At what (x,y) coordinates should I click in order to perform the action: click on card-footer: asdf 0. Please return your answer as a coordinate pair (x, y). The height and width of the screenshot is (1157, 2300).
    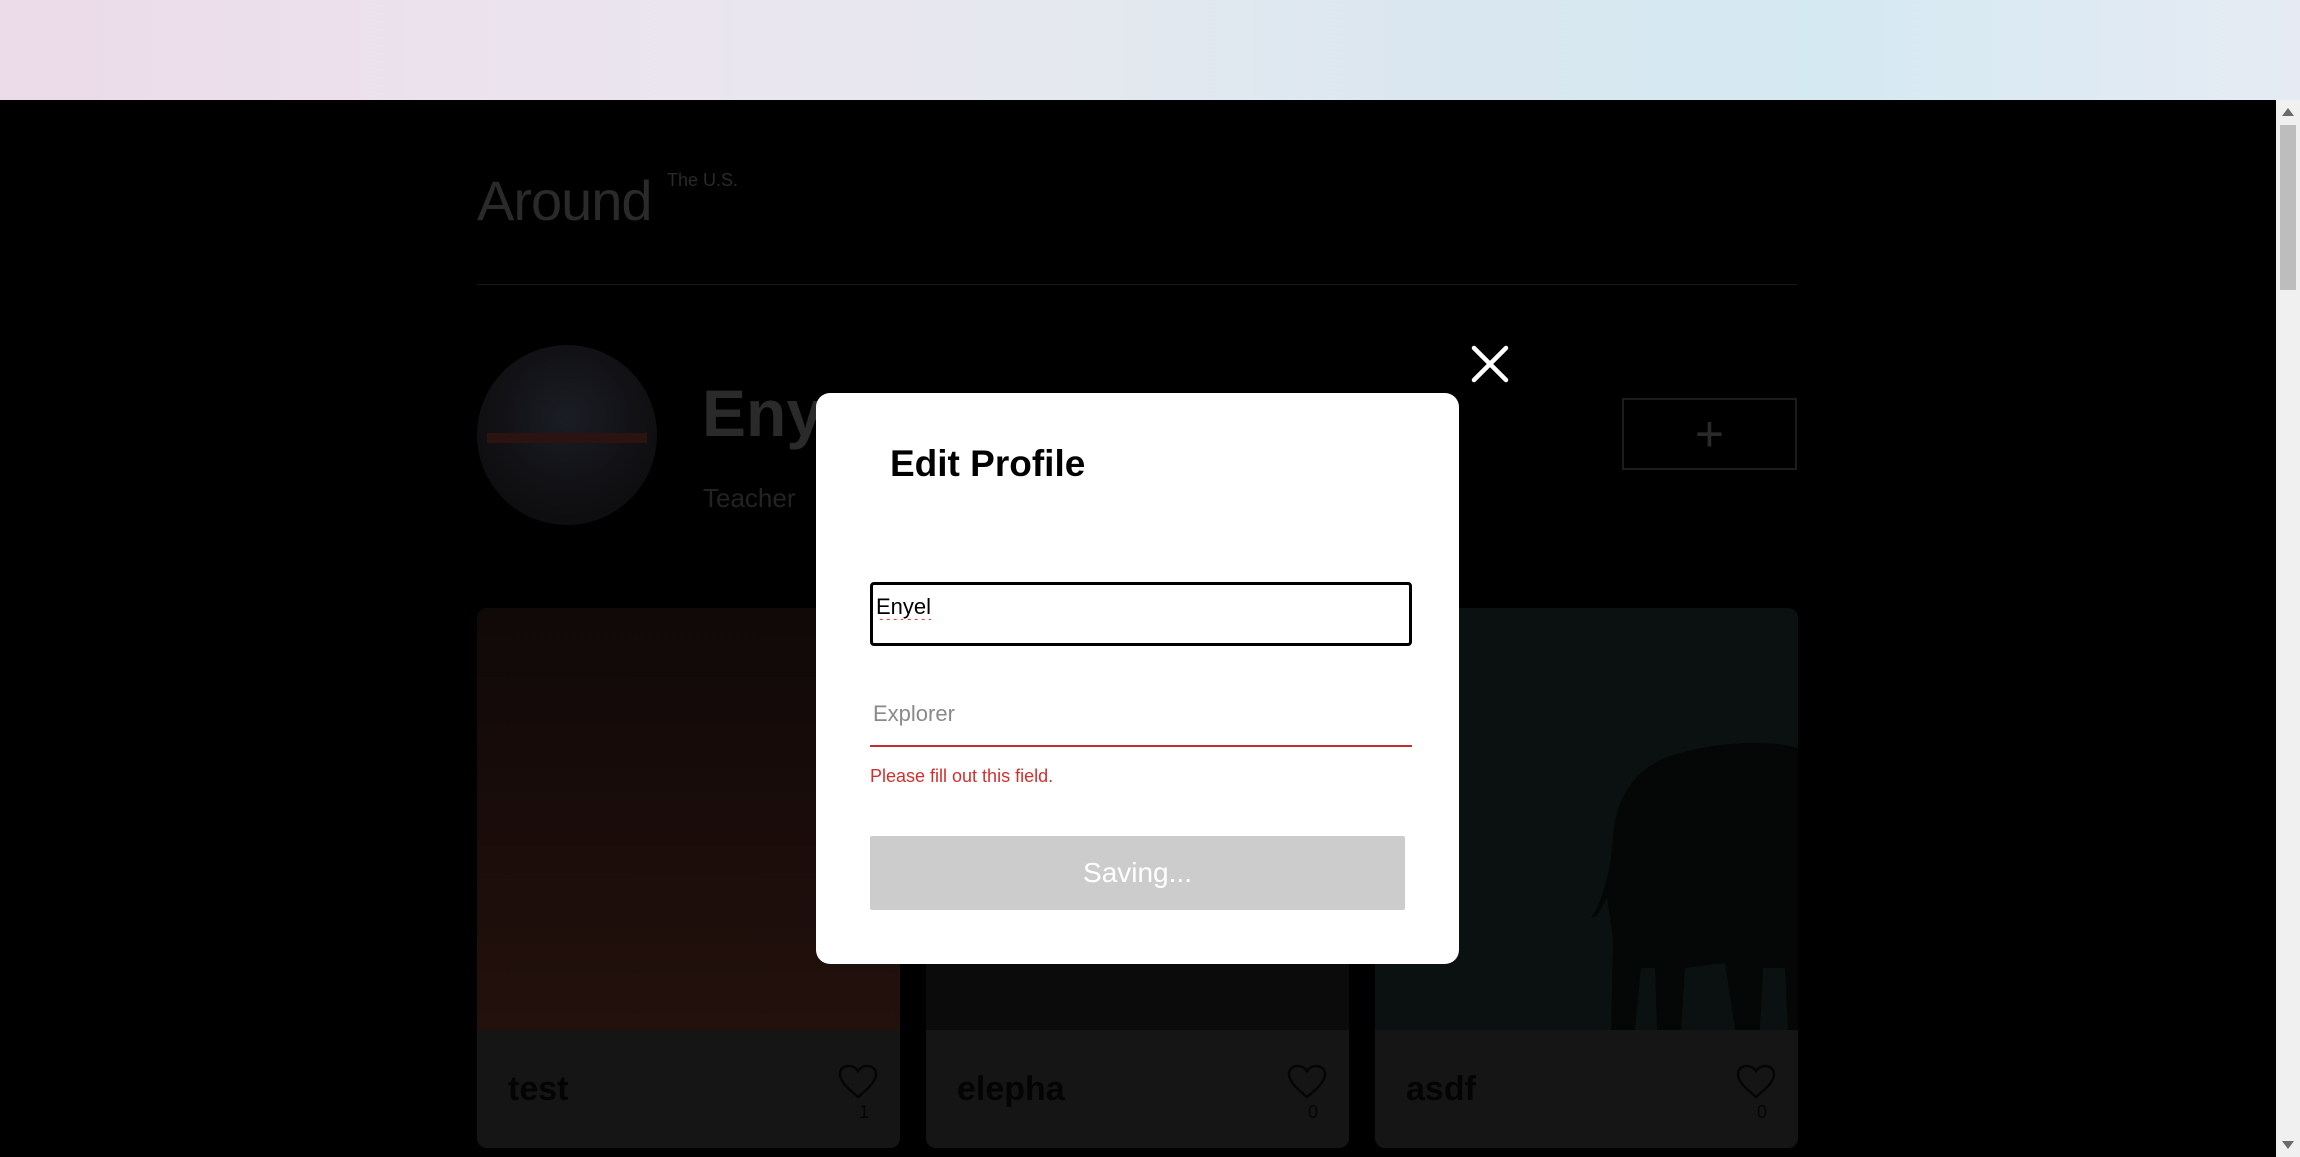
    Looking at the image, I should click on (1586, 1089).